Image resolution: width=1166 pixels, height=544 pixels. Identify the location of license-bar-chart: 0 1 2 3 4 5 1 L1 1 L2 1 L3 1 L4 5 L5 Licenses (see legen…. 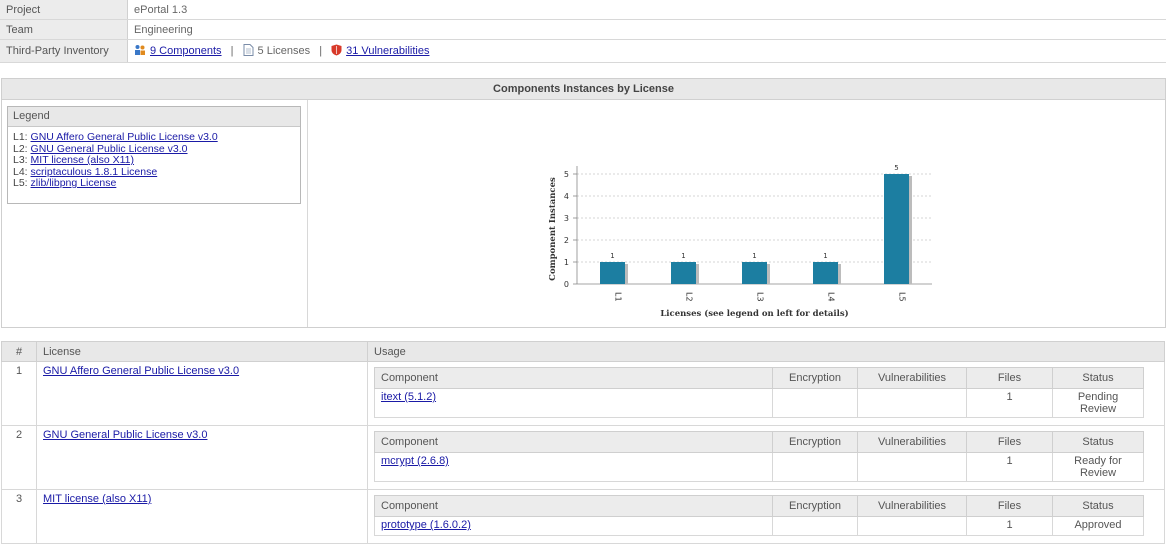
(742, 219).